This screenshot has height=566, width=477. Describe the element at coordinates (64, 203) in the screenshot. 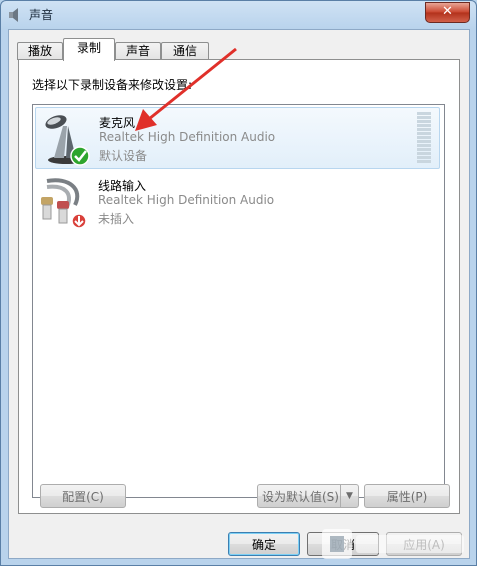

I see `line-in-cable-icon` at that location.